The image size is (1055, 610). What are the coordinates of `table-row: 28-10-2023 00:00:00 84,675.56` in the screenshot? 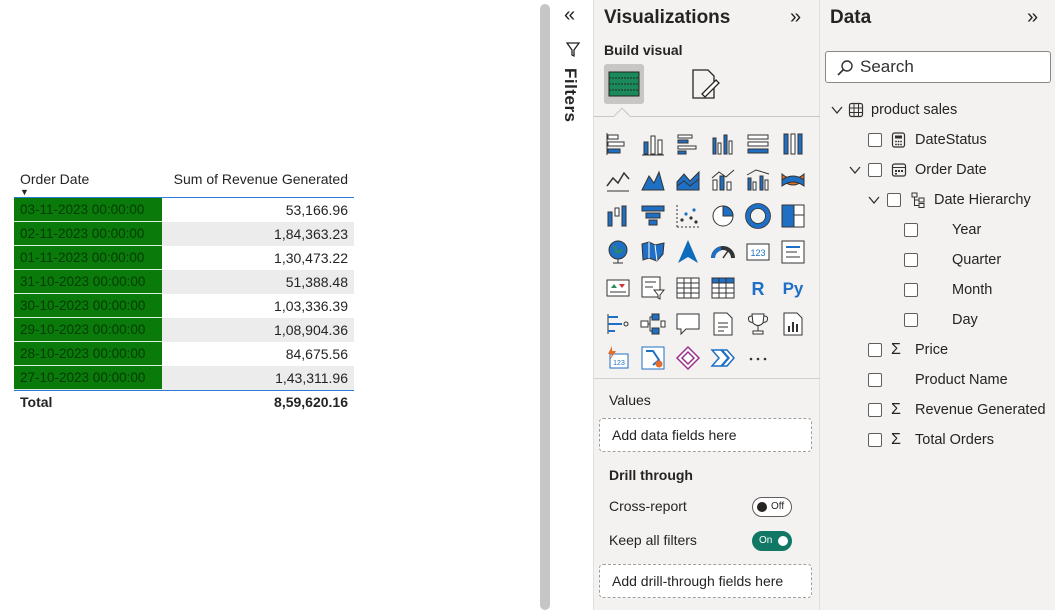 It's located at (184, 354).